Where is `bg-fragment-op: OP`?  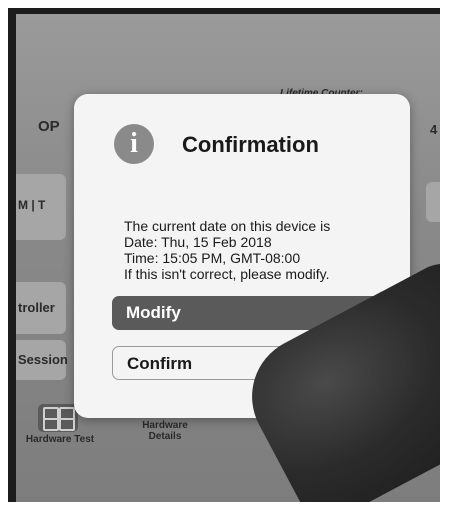
bg-fragment-op: OP is located at coordinates (49, 126).